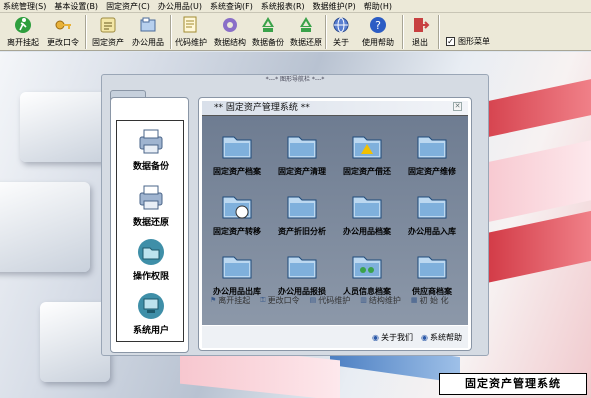 The width and height of the screenshot is (591, 398). What do you see at coordinates (302, 231) in the screenshot?
I see `module-label: 资产折旧分析` at bounding box center [302, 231].